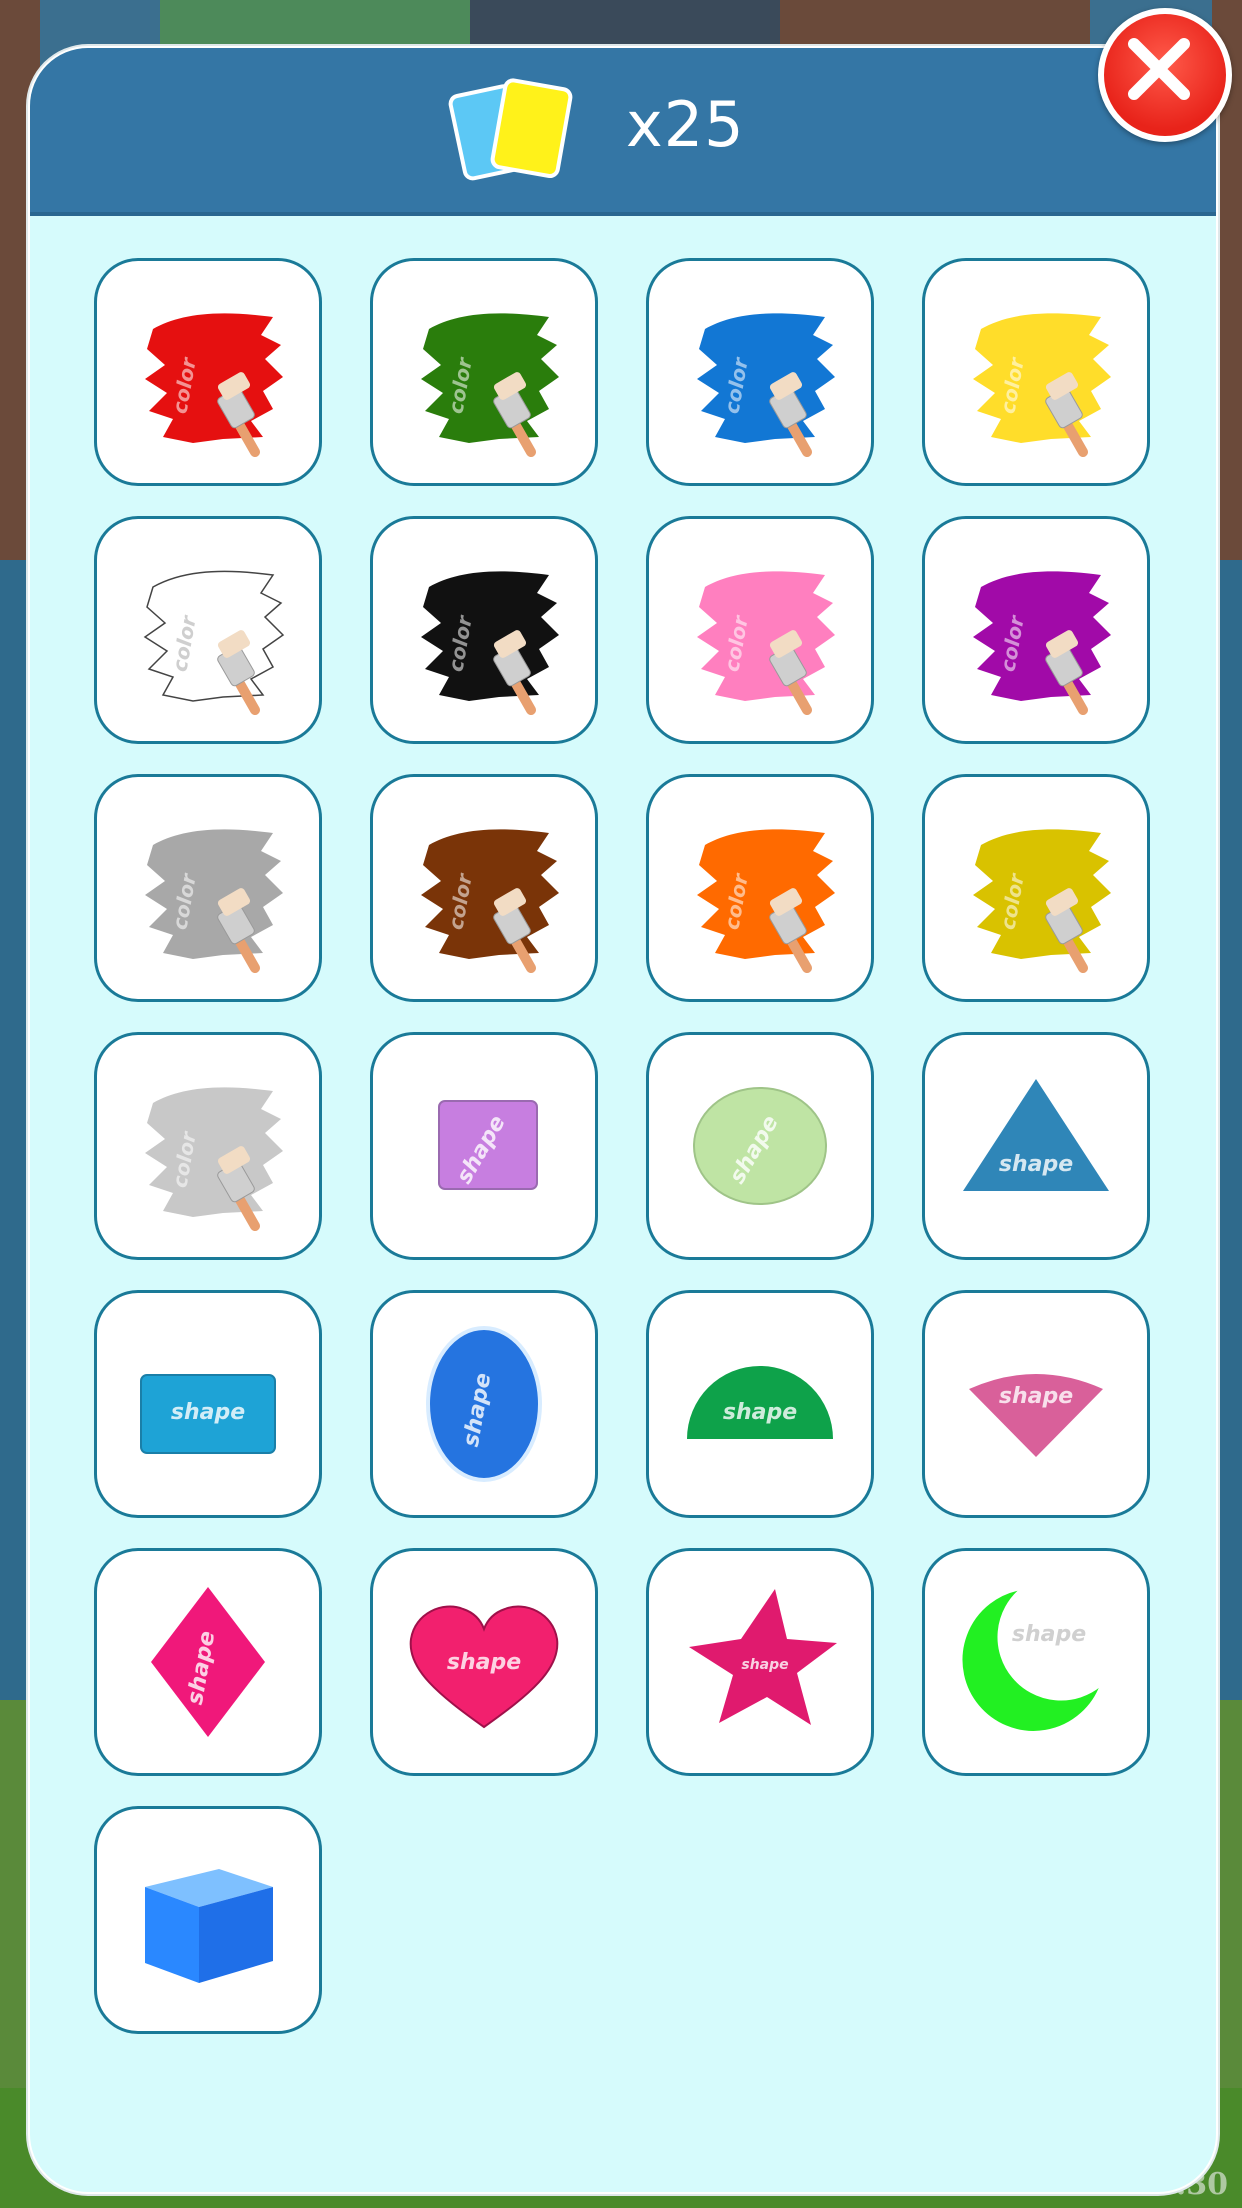 The image size is (1242, 2208). I want to click on square-icon: shape, so click(488, 1145).